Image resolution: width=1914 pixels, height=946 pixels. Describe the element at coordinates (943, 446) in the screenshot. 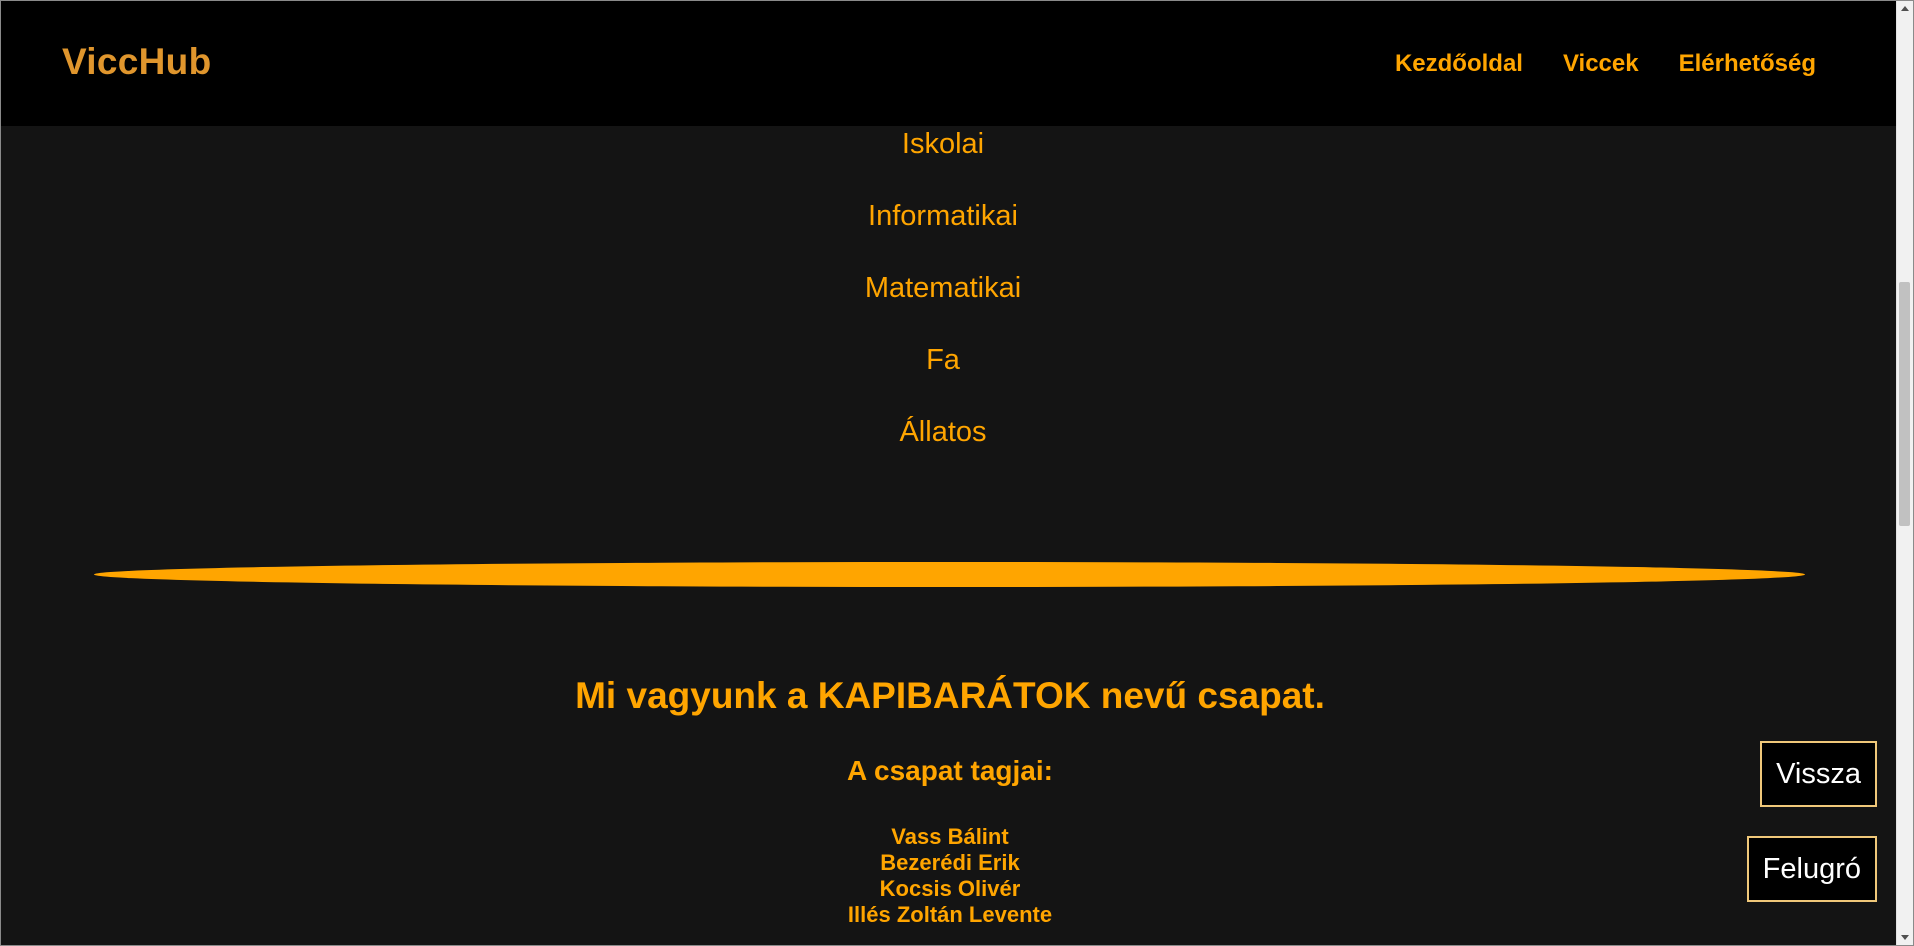

I see `category-item-animal: Állatos` at that location.